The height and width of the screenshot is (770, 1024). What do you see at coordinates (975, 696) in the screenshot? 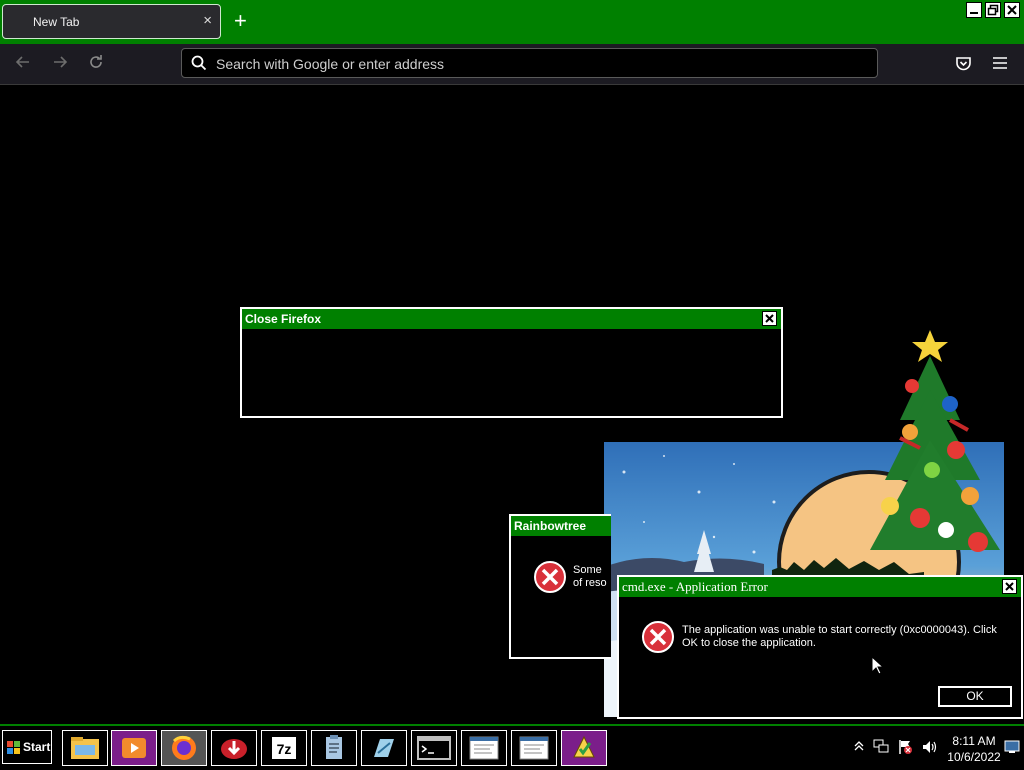
I see `ok-button: OK` at bounding box center [975, 696].